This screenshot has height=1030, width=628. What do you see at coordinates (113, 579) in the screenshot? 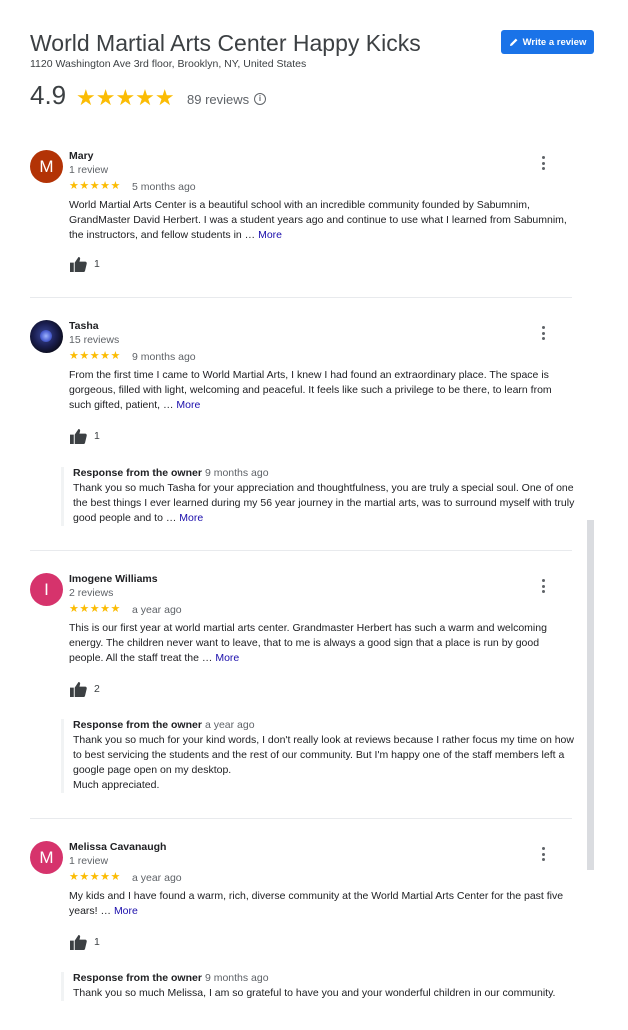
I see `reviewer-name: Imogene Williams` at bounding box center [113, 579].